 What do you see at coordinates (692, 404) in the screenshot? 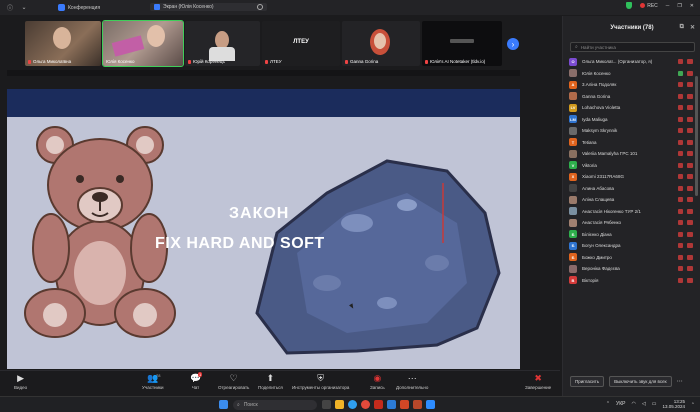
I see `notifications-icon: ◔` at bounding box center [692, 404].